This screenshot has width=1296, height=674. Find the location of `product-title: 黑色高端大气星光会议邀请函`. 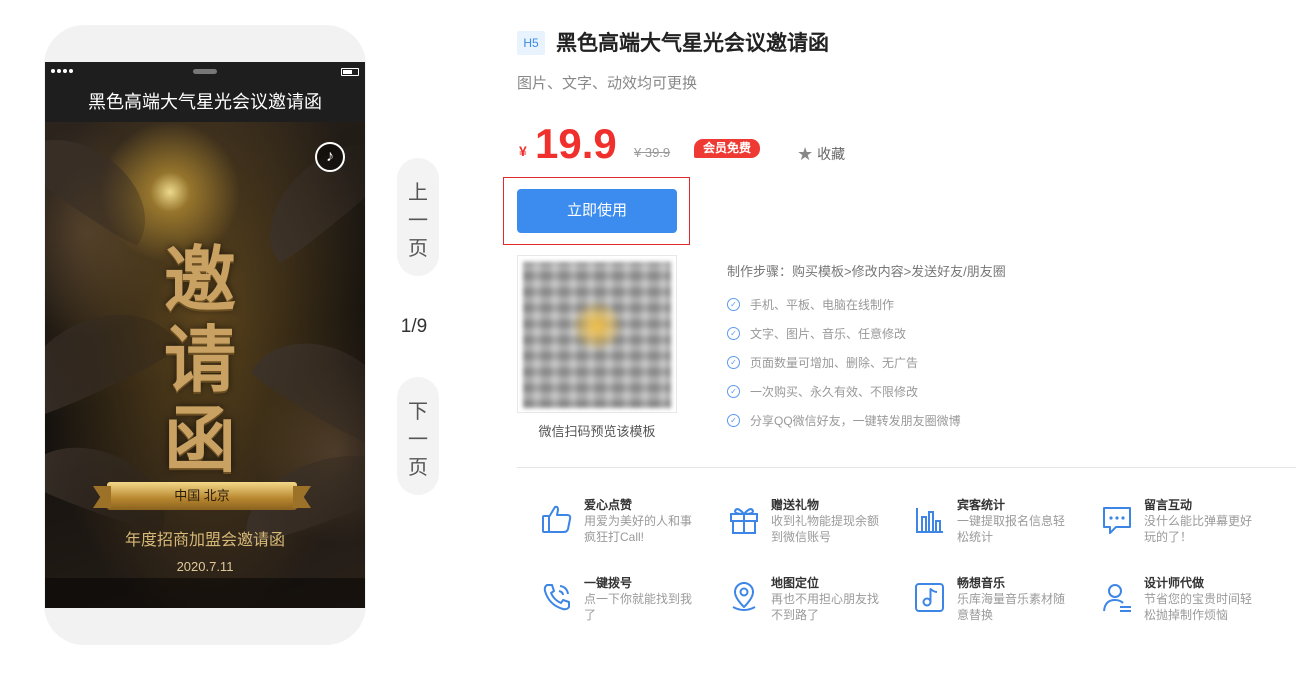

product-title: 黑色高端大气星光会议邀请函 is located at coordinates (692, 43).